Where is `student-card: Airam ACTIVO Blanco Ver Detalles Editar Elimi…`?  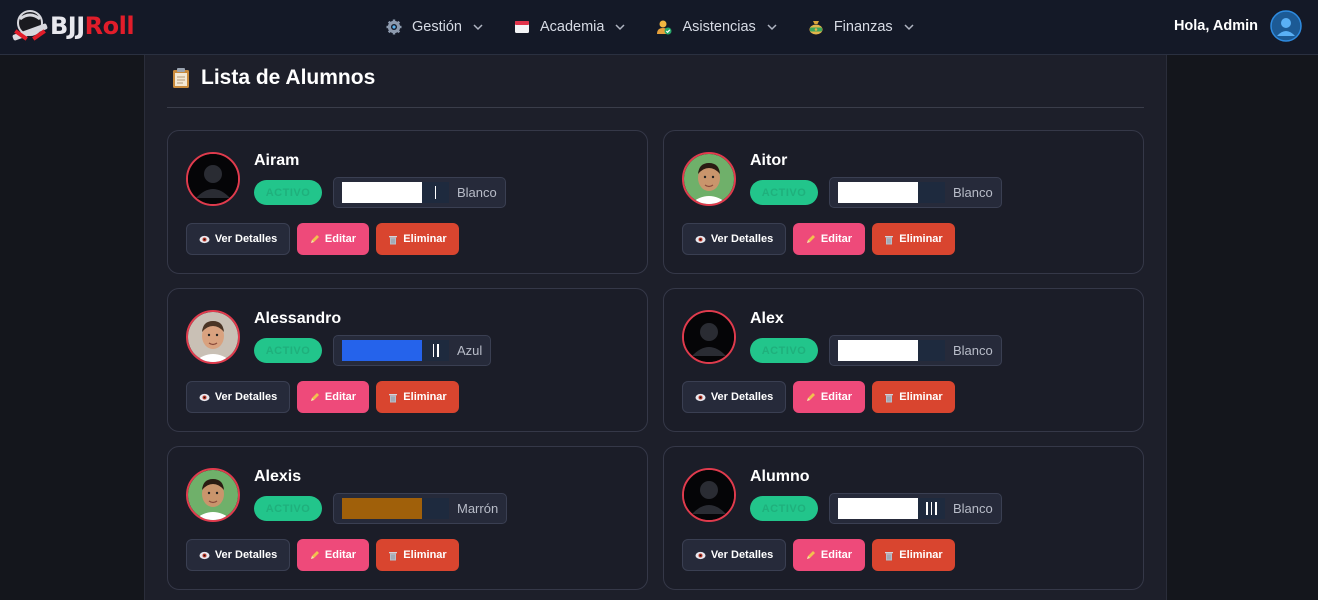
student-card: Airam ACTIVO Blanco Ver Detalles Editar Elimi… is located at coordinates (407, 202).